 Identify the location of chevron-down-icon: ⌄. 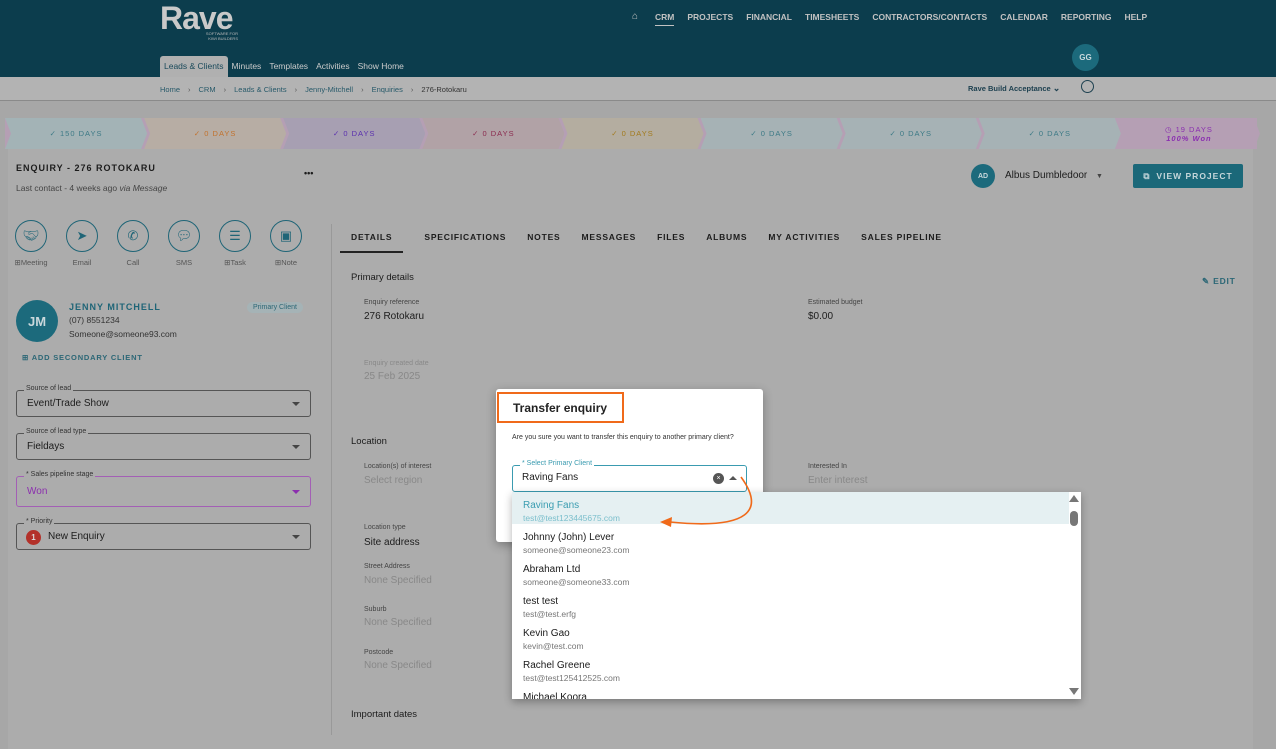
(1056, 88).